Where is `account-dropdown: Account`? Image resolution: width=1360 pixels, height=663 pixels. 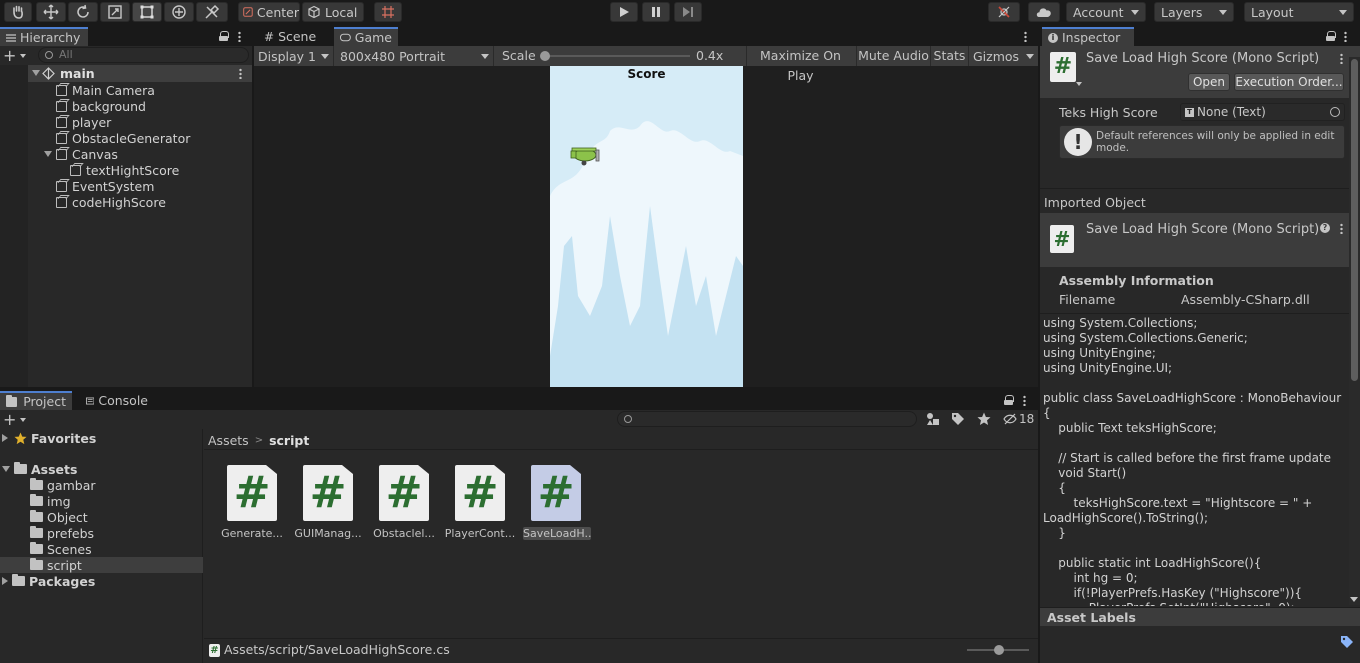
account-dropdown: Account is located at coordinates (1106, 12).